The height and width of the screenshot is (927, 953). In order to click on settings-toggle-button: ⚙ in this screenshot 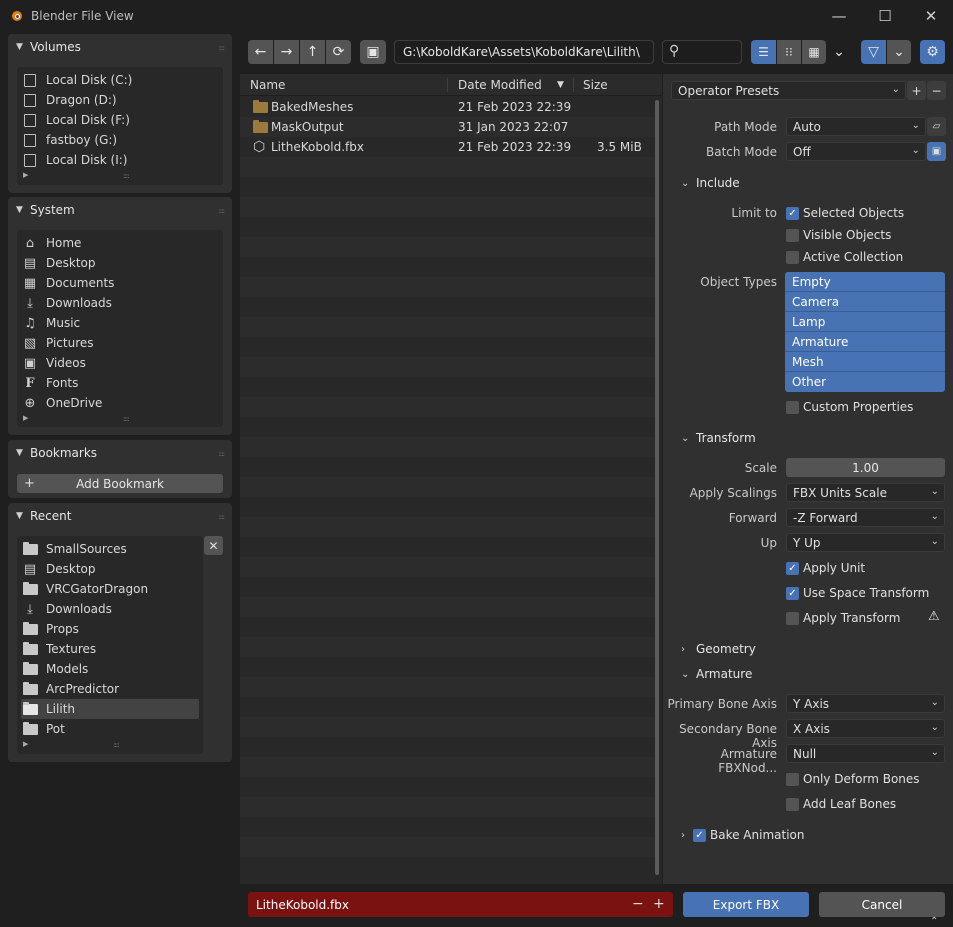, I will do `click(932, 52)`.